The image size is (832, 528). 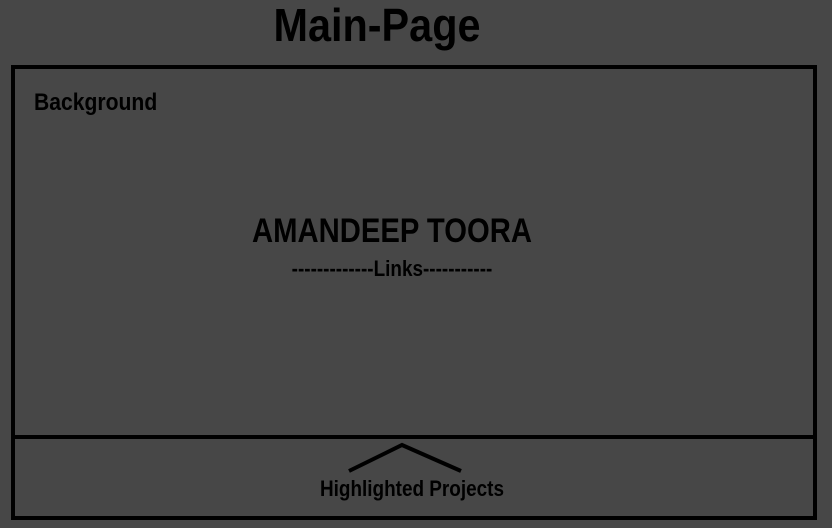 What do you see at coordinates (412, 488) in the screenshot?
I see `highlighted-projects-label: Highlighted Projects` at bounding box center [412, 488].